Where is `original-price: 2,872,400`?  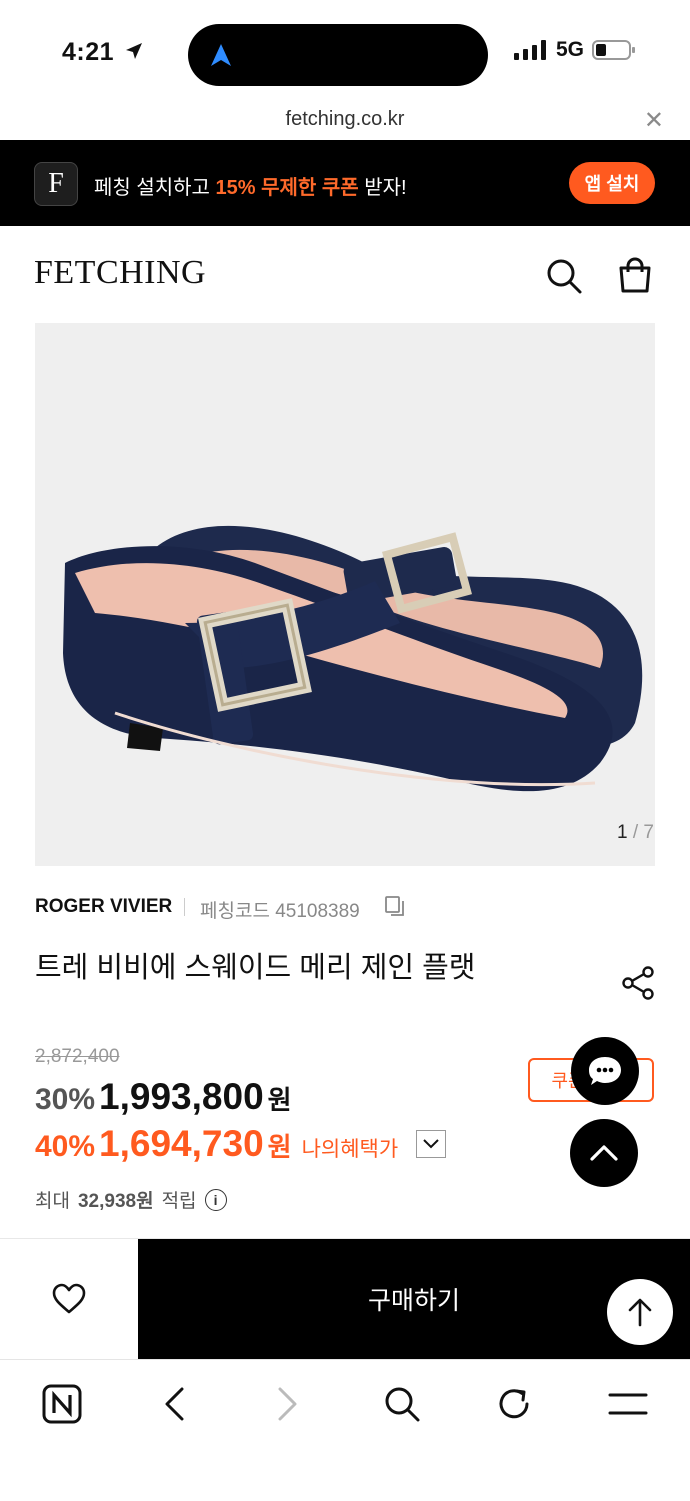
original-price: 2,872,400 is located at coordinates (77, 1056).